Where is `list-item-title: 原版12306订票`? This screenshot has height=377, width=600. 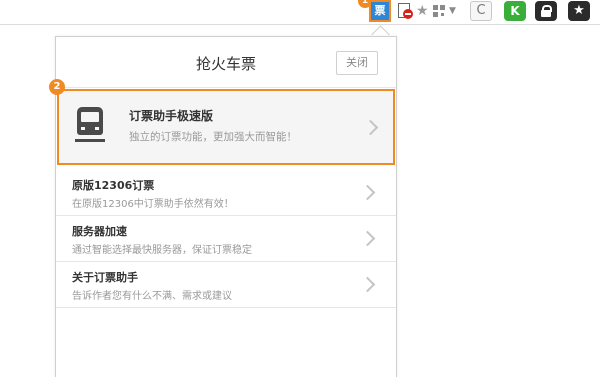 list-item-title: 原版12306订票 is located at coordinates (113, 185).